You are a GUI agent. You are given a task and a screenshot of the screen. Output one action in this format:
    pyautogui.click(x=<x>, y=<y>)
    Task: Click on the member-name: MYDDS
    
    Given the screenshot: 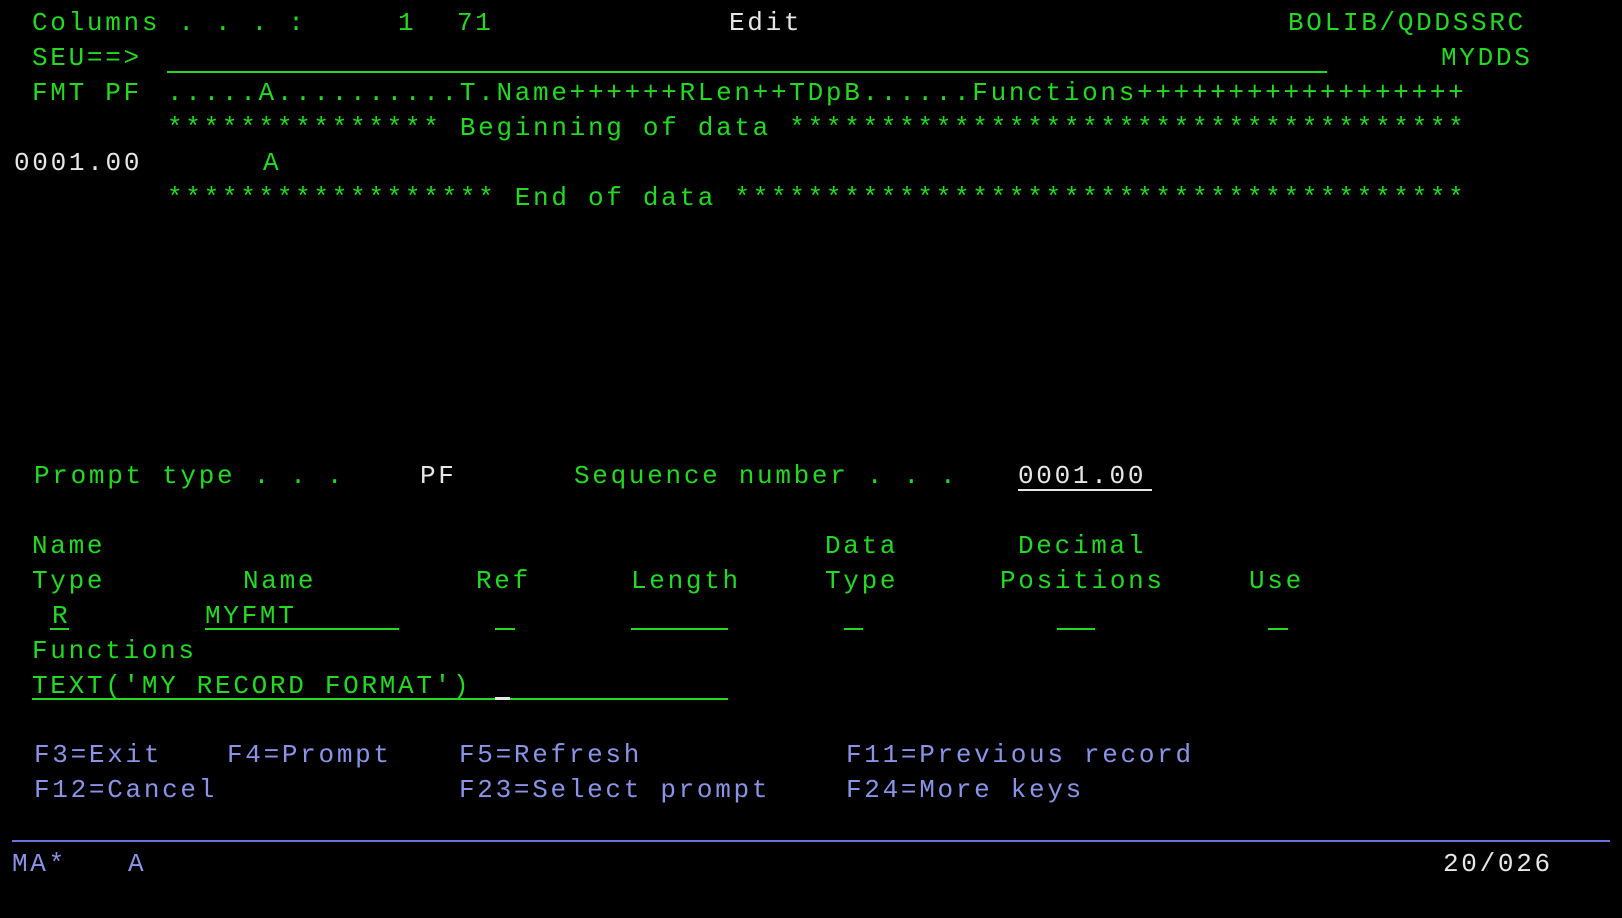 What is the action you would take?
    pyautogui.click(x=1487, y=58)
    